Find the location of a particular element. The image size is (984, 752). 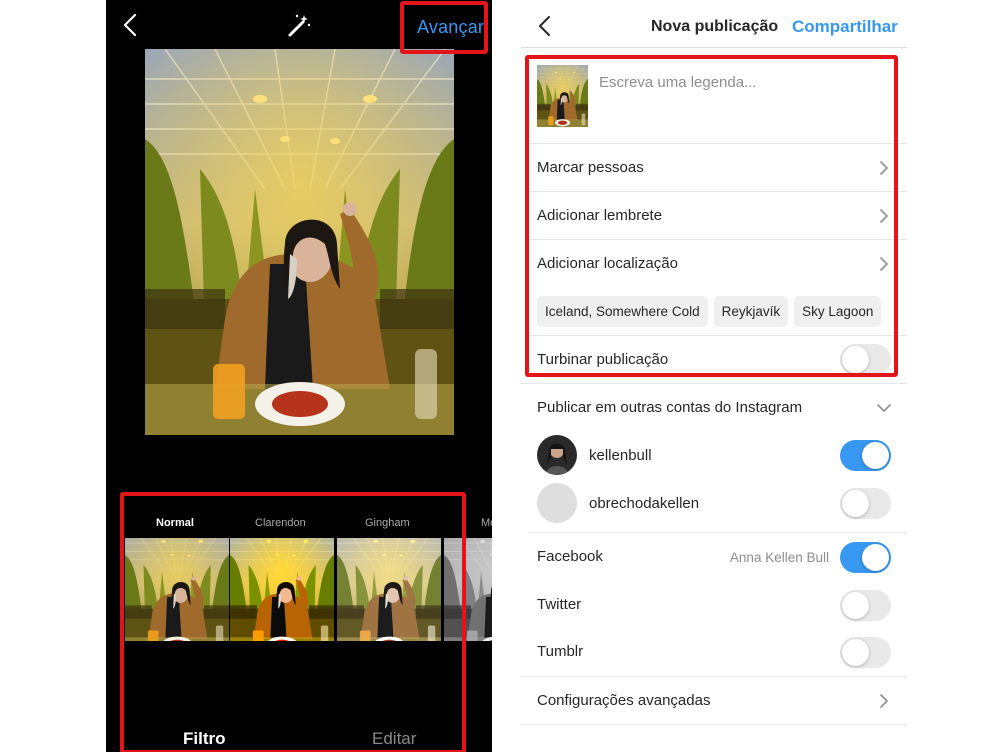

account-toggle-kellenbull is located at coordinates (865, 455).